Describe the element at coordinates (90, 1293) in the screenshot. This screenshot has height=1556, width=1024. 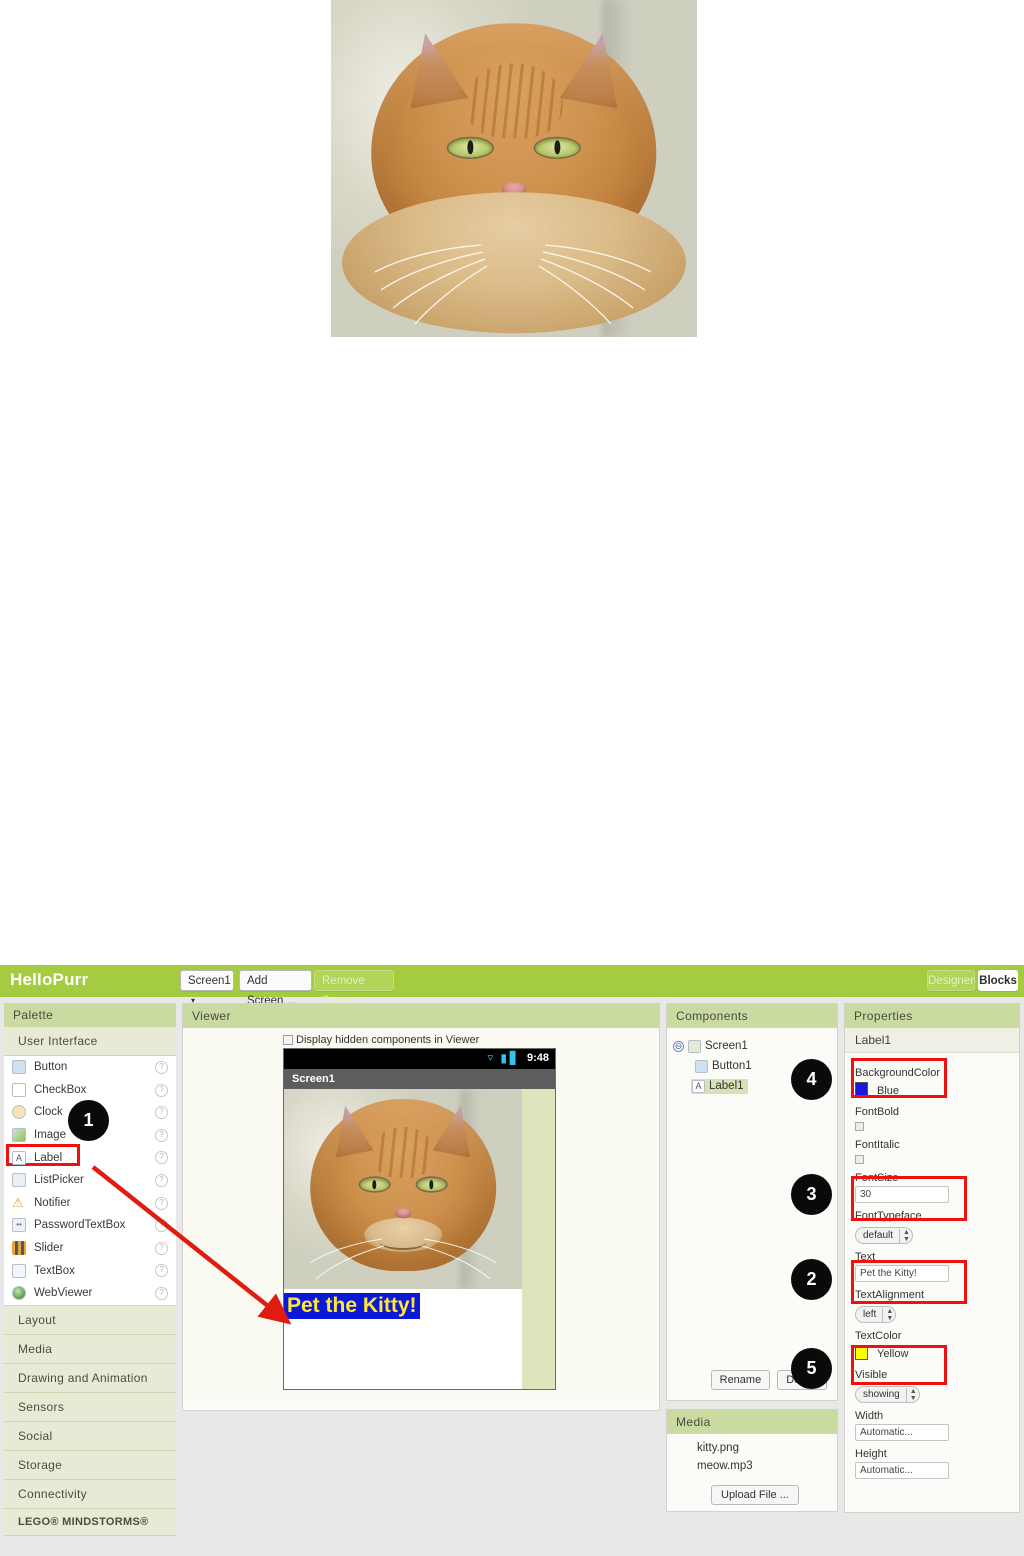
I see `palette-item-webviewer: WebViewer ?` at that location.